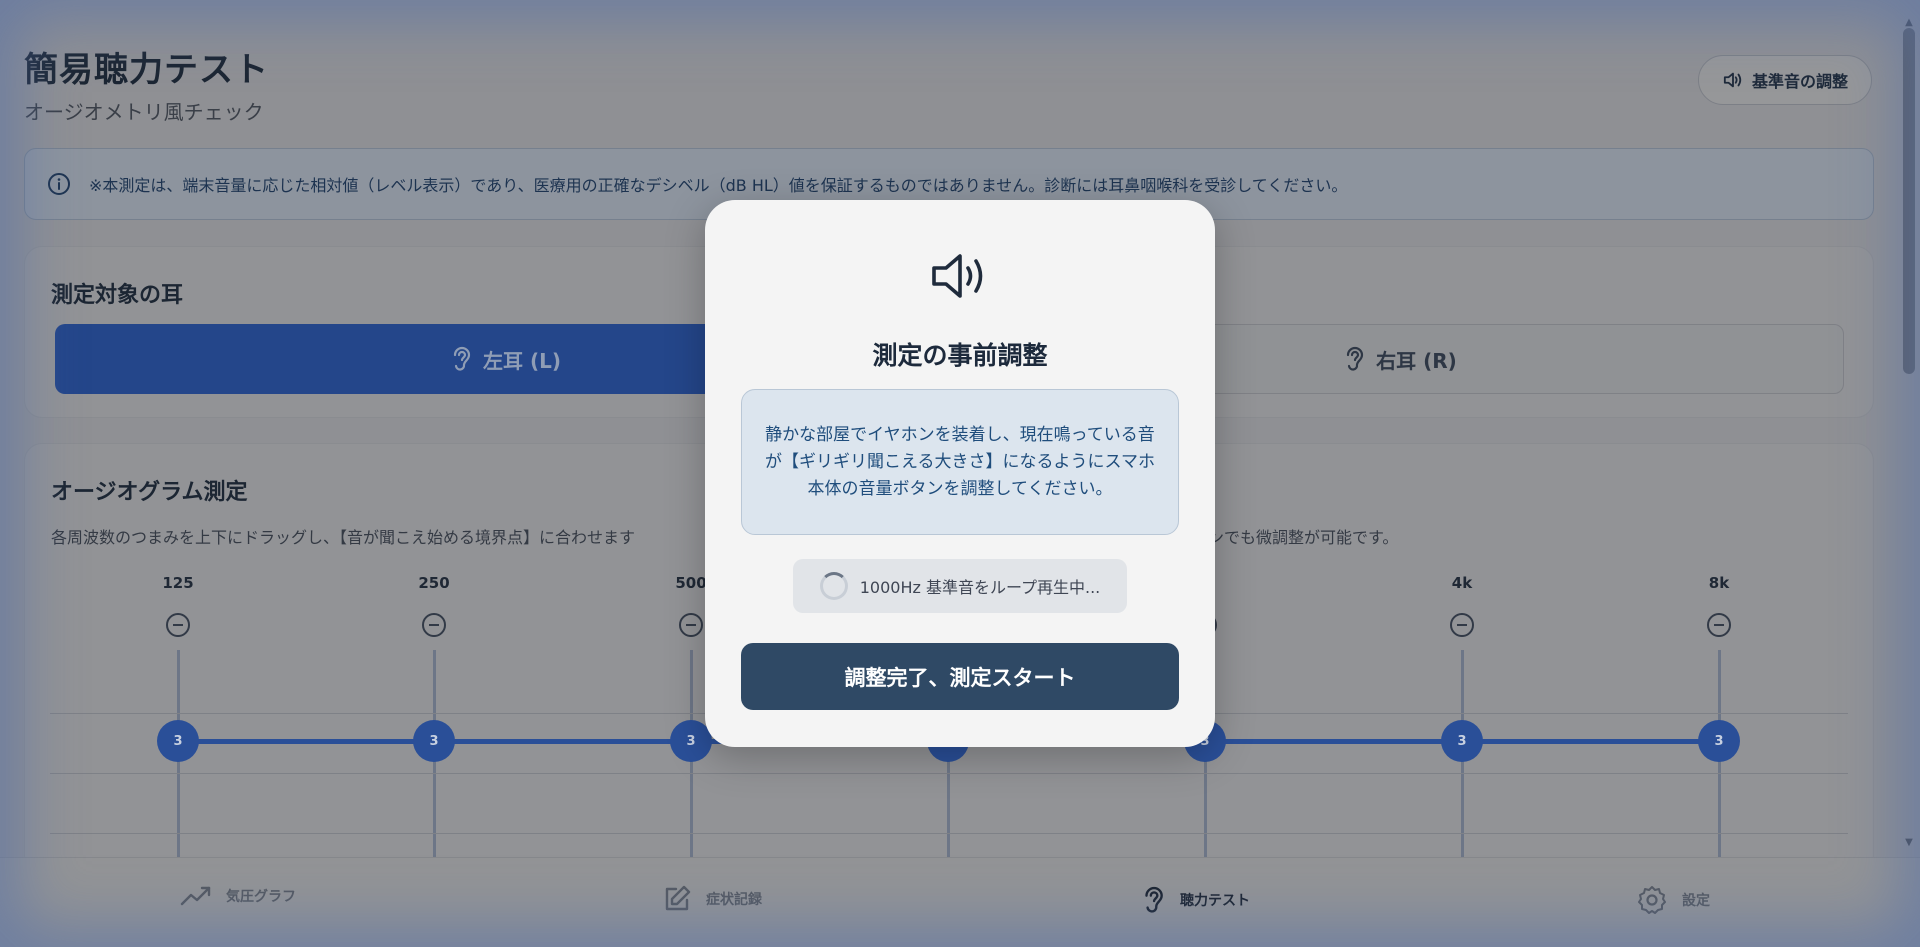 The height and width of the screenshot is (947, 1920). I want to click on frequency-label: 250, so click(434, 583).